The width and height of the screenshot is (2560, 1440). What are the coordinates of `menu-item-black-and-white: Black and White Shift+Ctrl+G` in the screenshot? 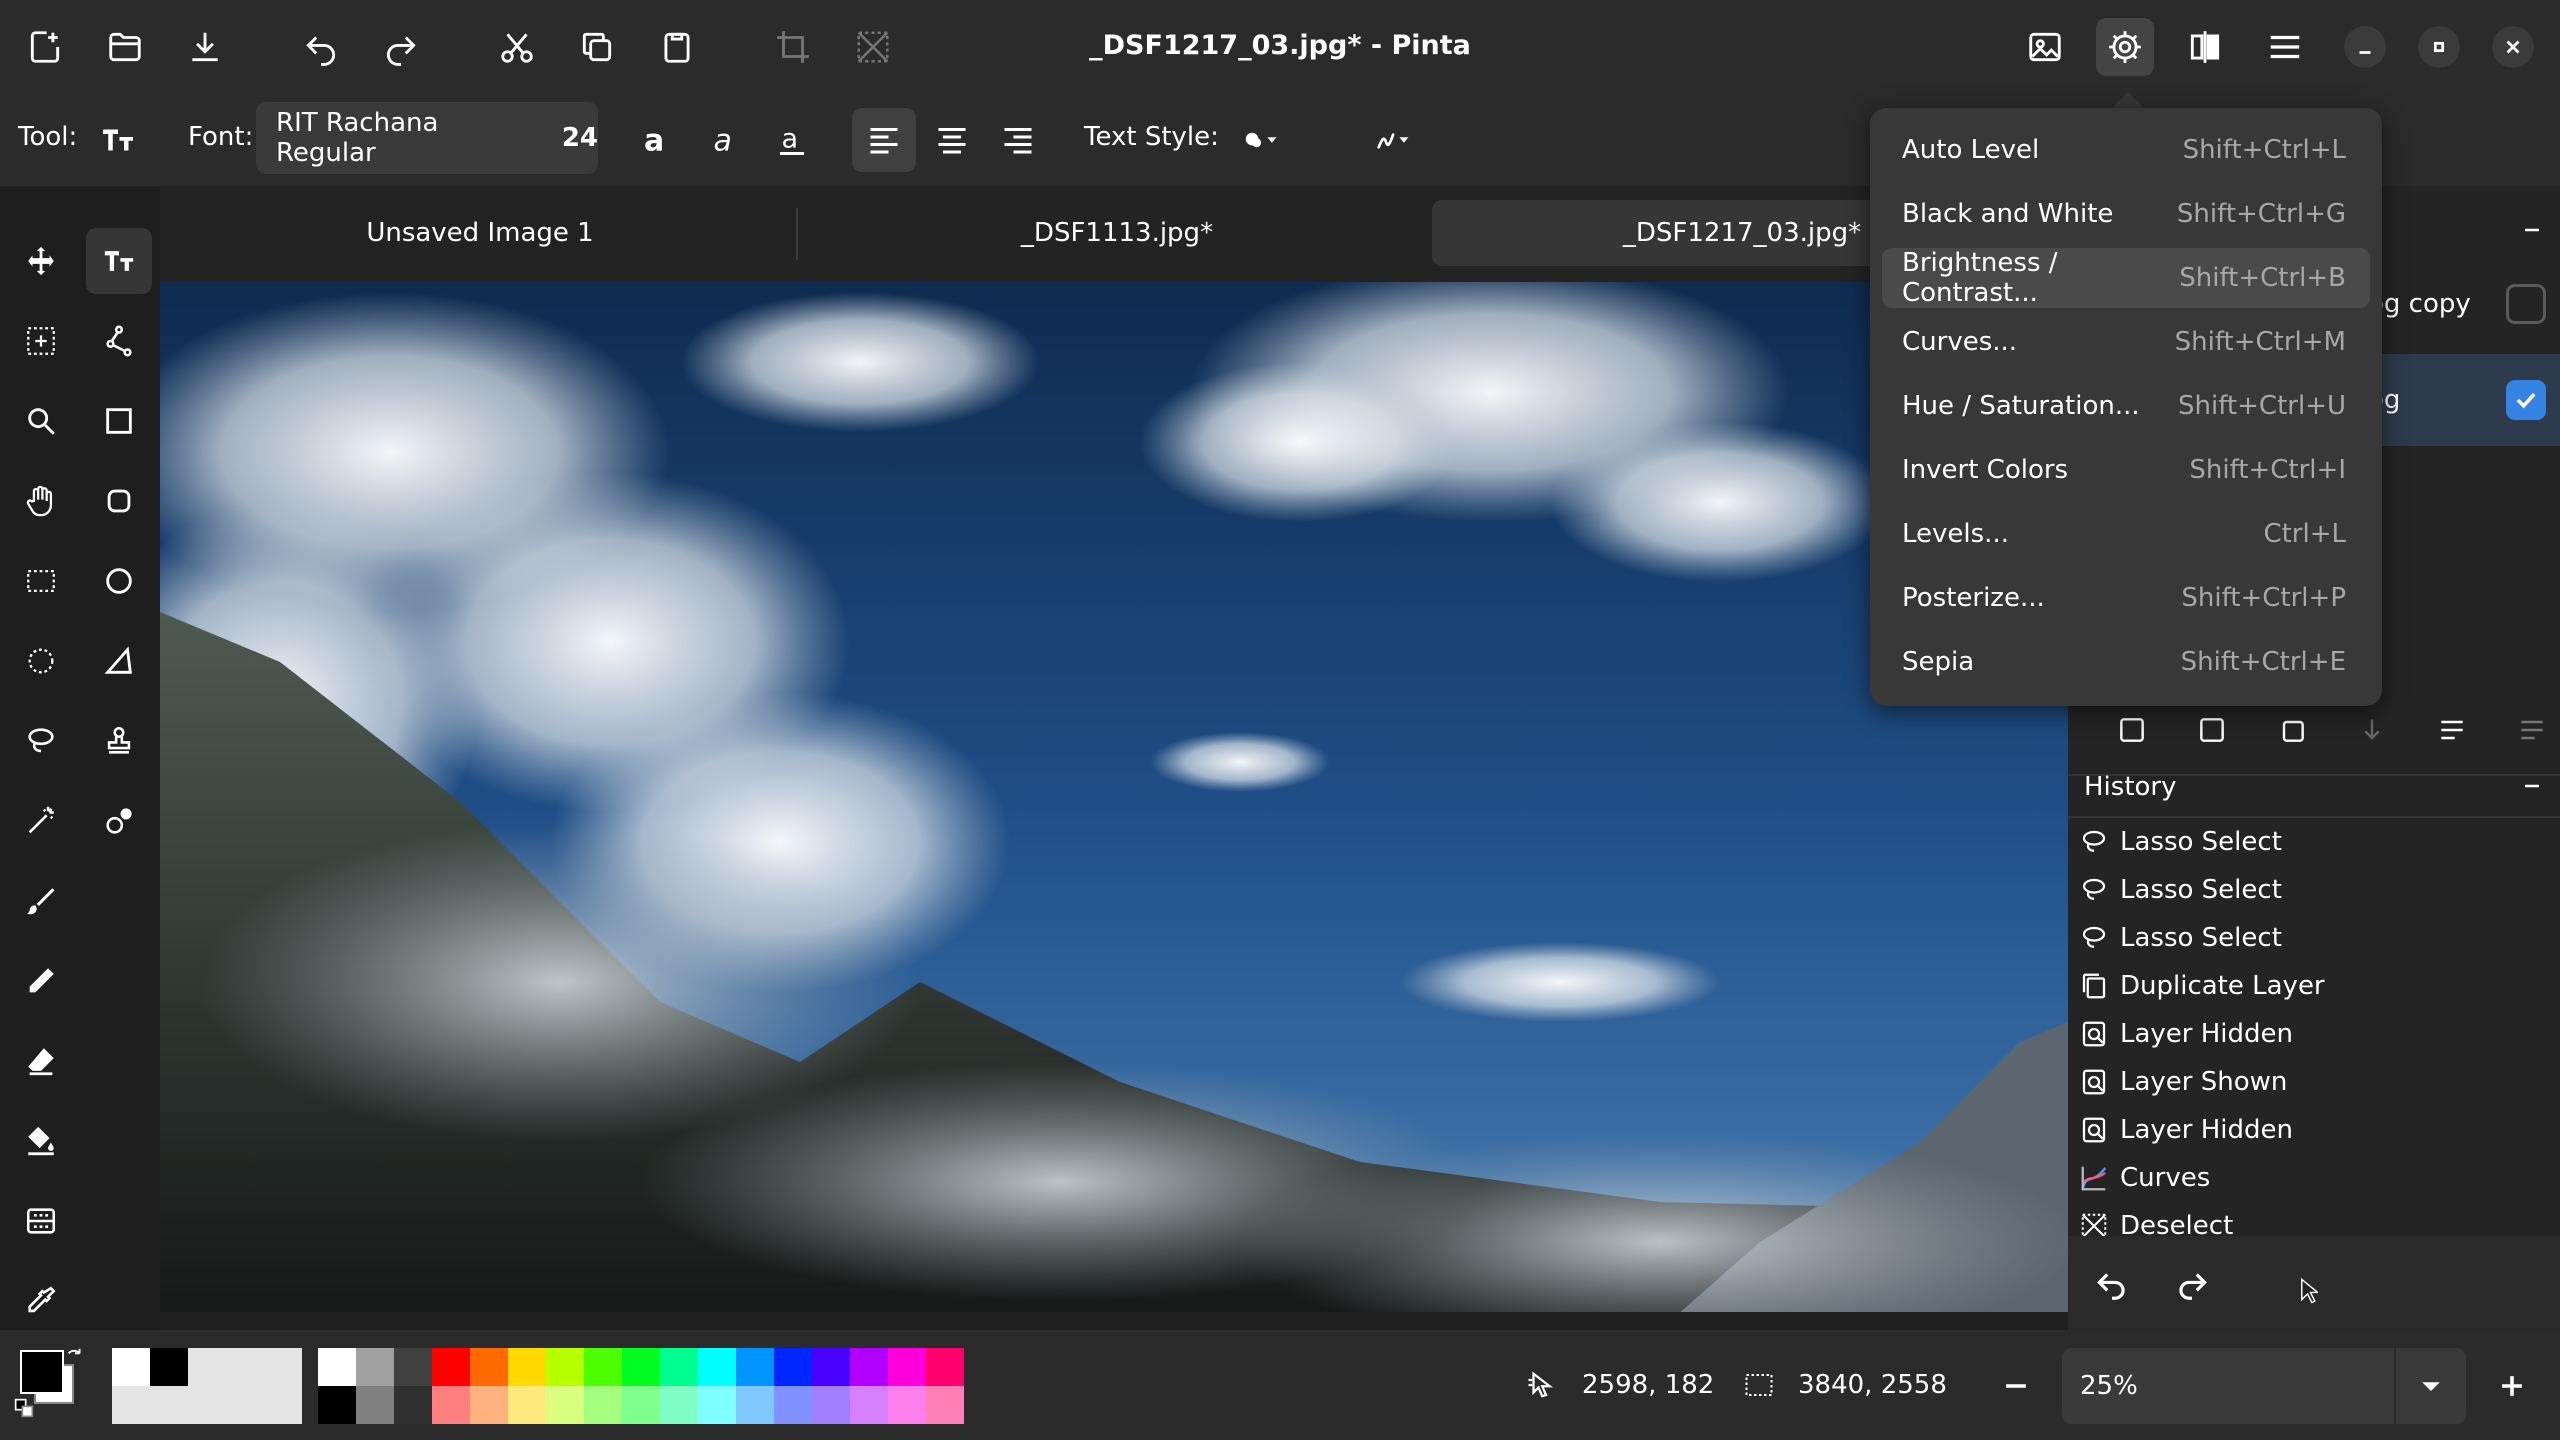 It's located at (2126, 214).